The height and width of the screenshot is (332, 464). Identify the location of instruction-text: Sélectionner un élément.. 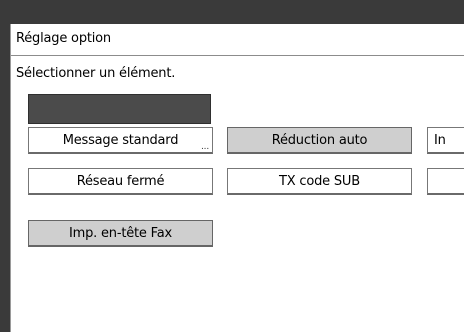
(96, 73).